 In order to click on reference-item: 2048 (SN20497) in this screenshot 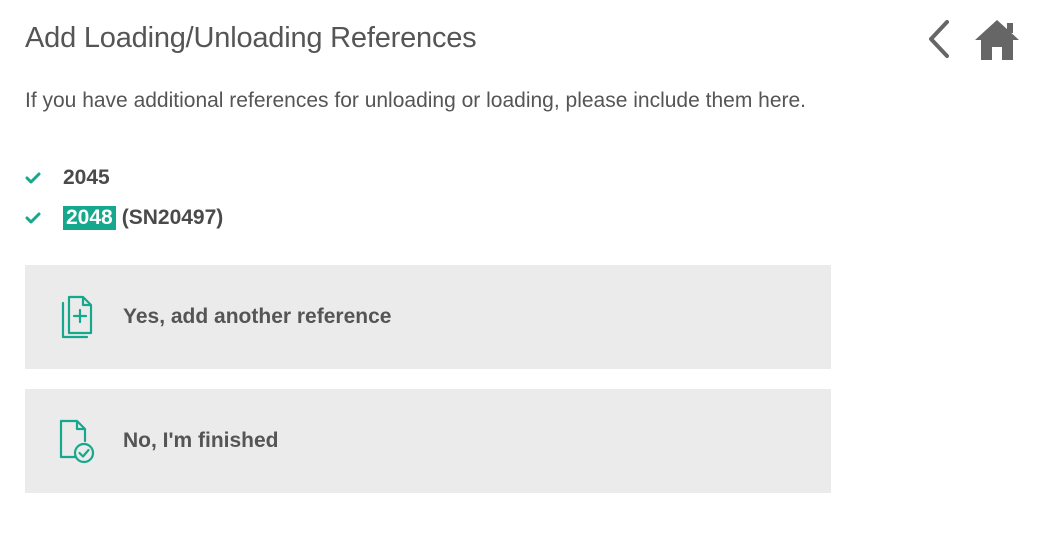, I will do `click(124, 218)`.